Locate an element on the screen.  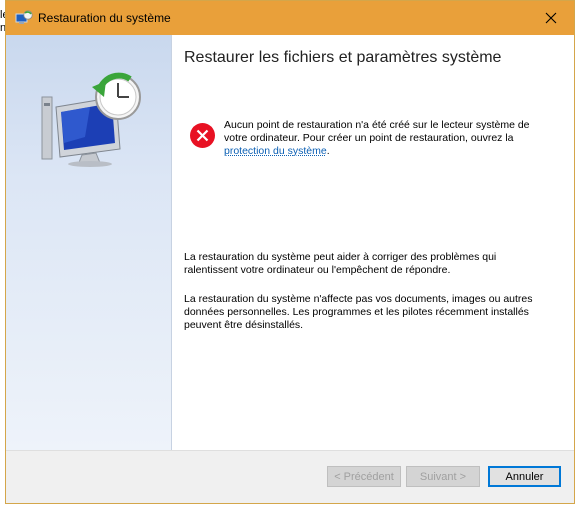
close-button is located at coordinates (551, 18).